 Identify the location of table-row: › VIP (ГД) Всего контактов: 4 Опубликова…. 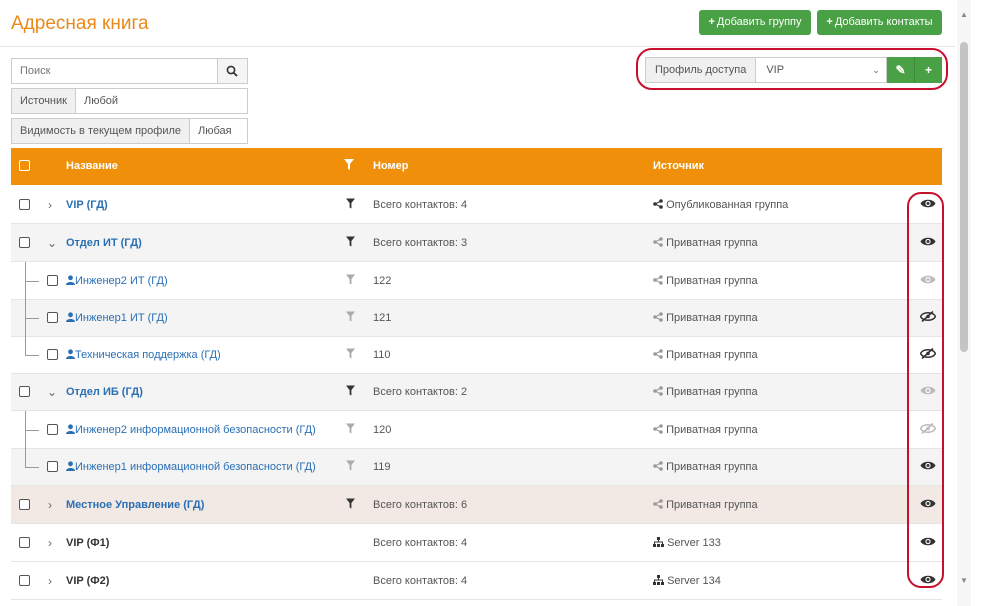
(476, 205).